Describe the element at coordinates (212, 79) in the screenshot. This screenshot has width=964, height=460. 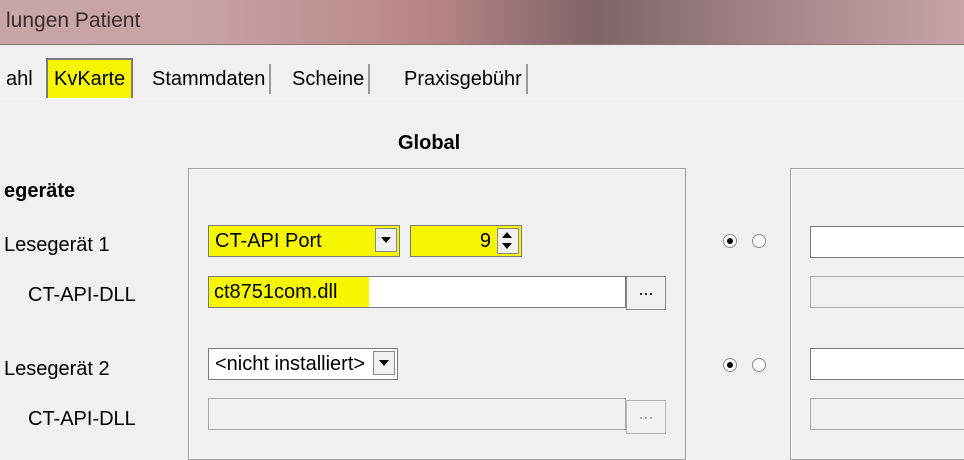
I see `tab-stammdaten: Stammdaten` at that location.